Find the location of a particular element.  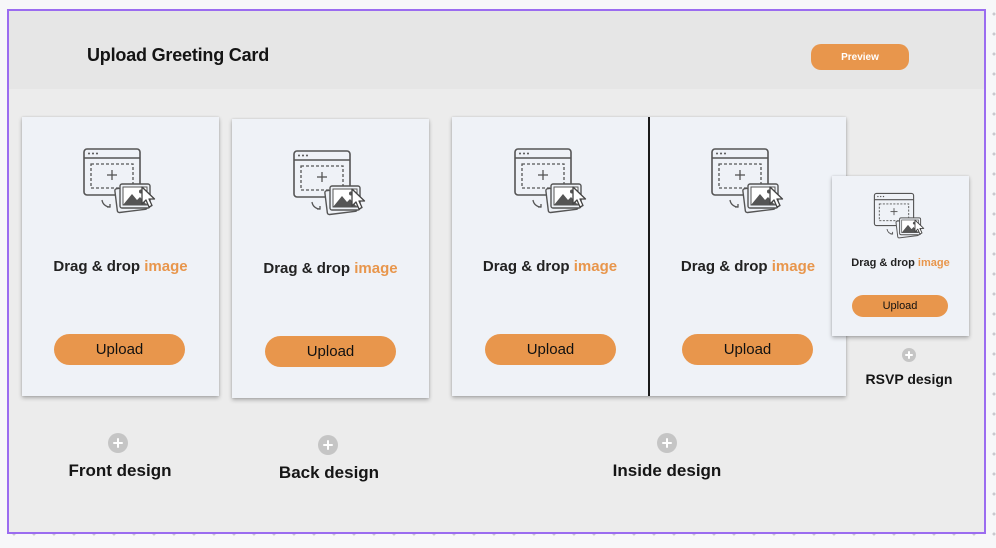

page-title: Upload Greeting Card is located at coordinates (178, 55).